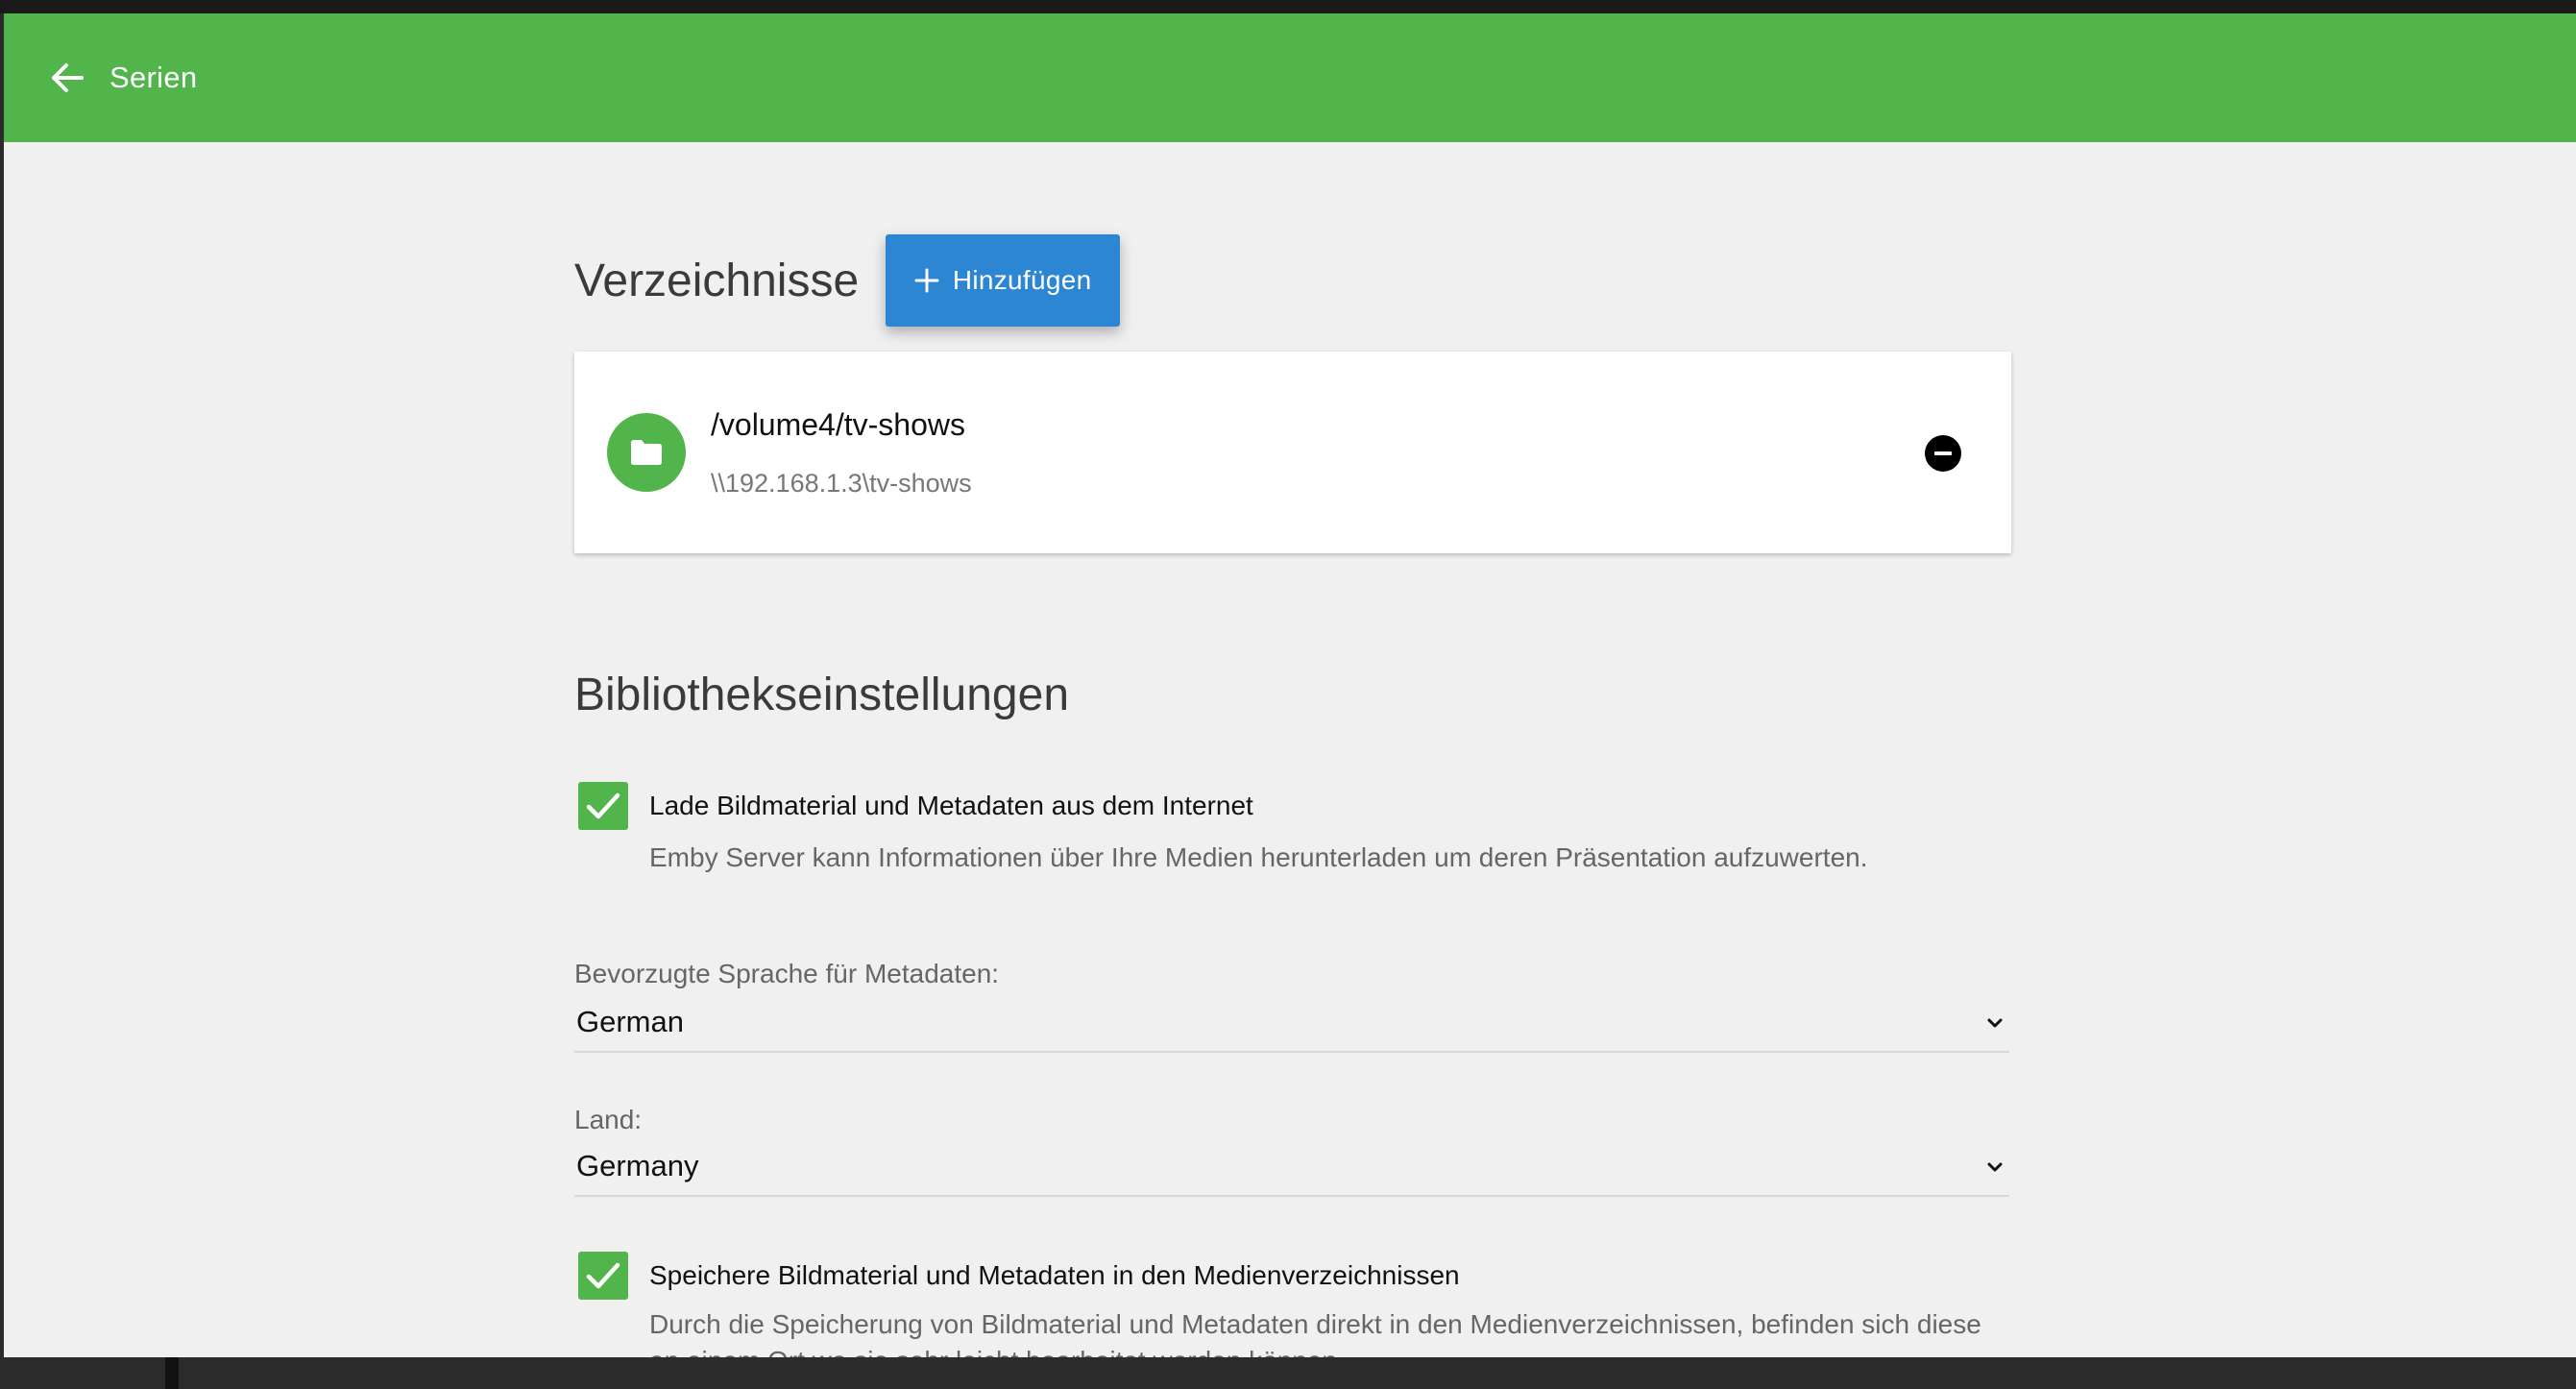 The image size is (2576, 1389). Describe the element at coordinates (637, 1165) in the screenshot. I see `country-value: Germany` at that location.